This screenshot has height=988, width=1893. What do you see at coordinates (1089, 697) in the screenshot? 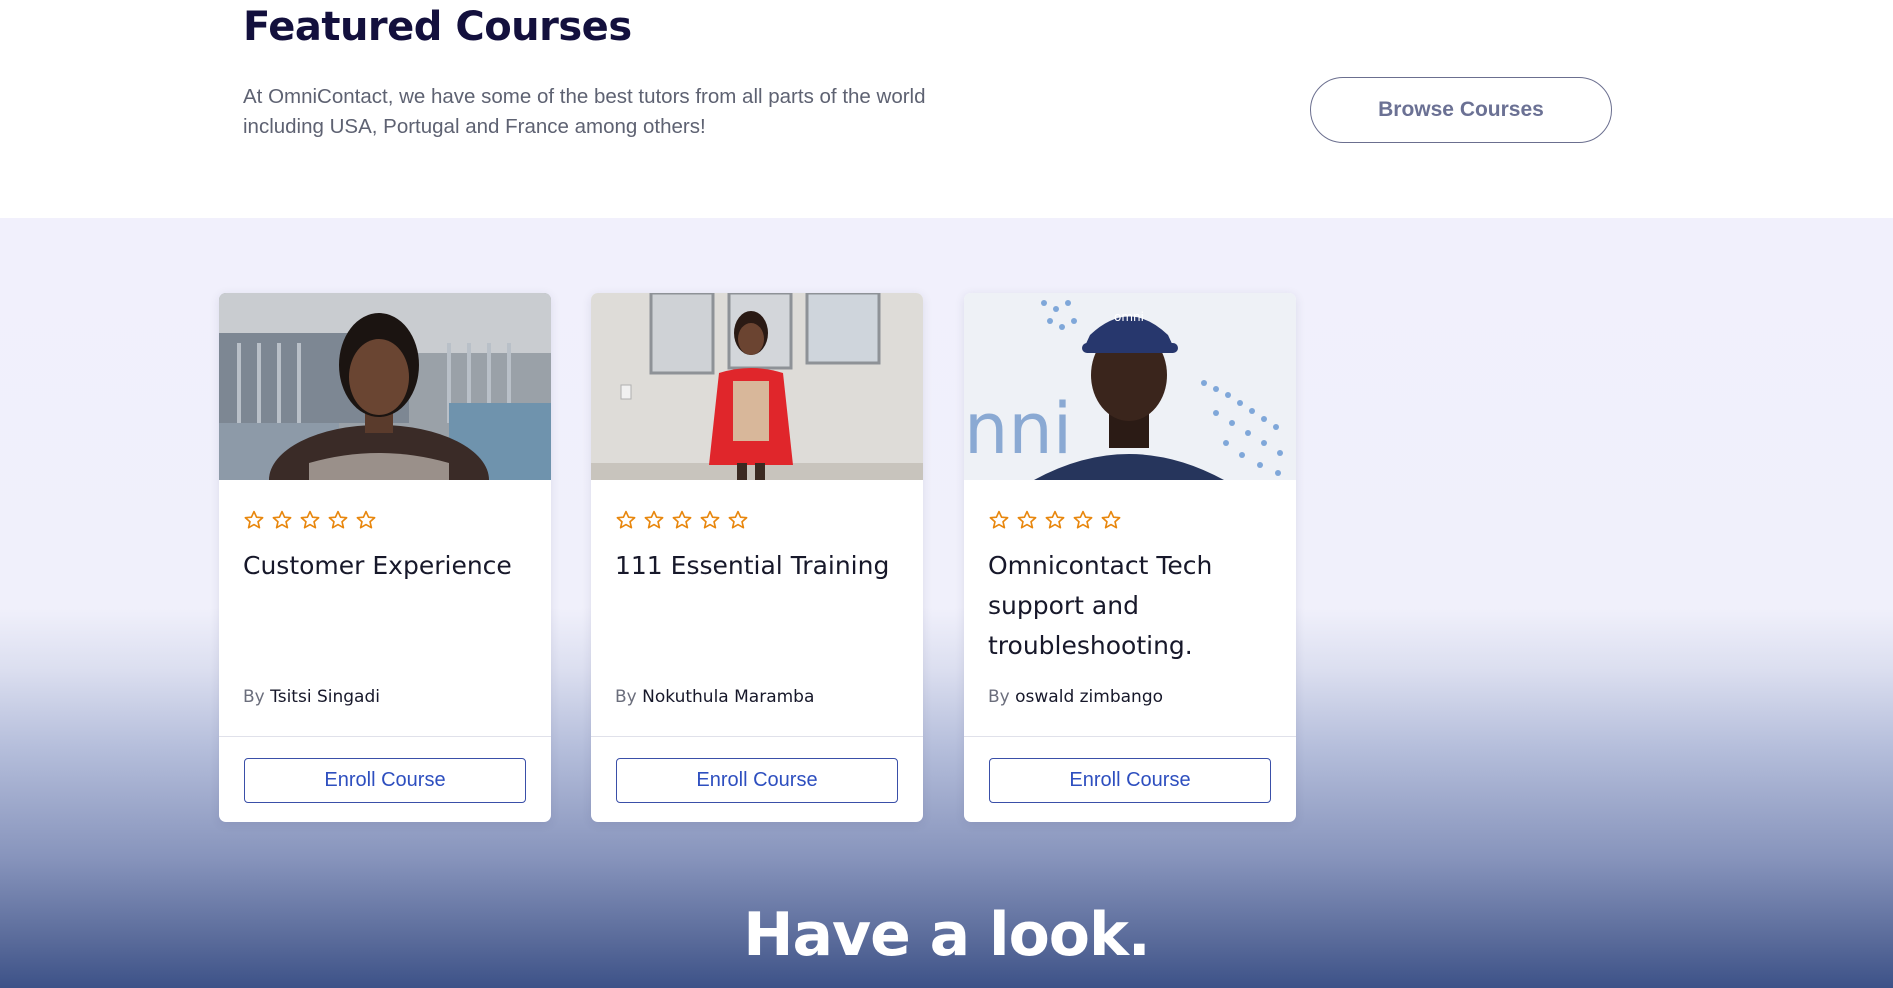
I see `author-name: oswald zimbango` at bounding box center [1089, 697].